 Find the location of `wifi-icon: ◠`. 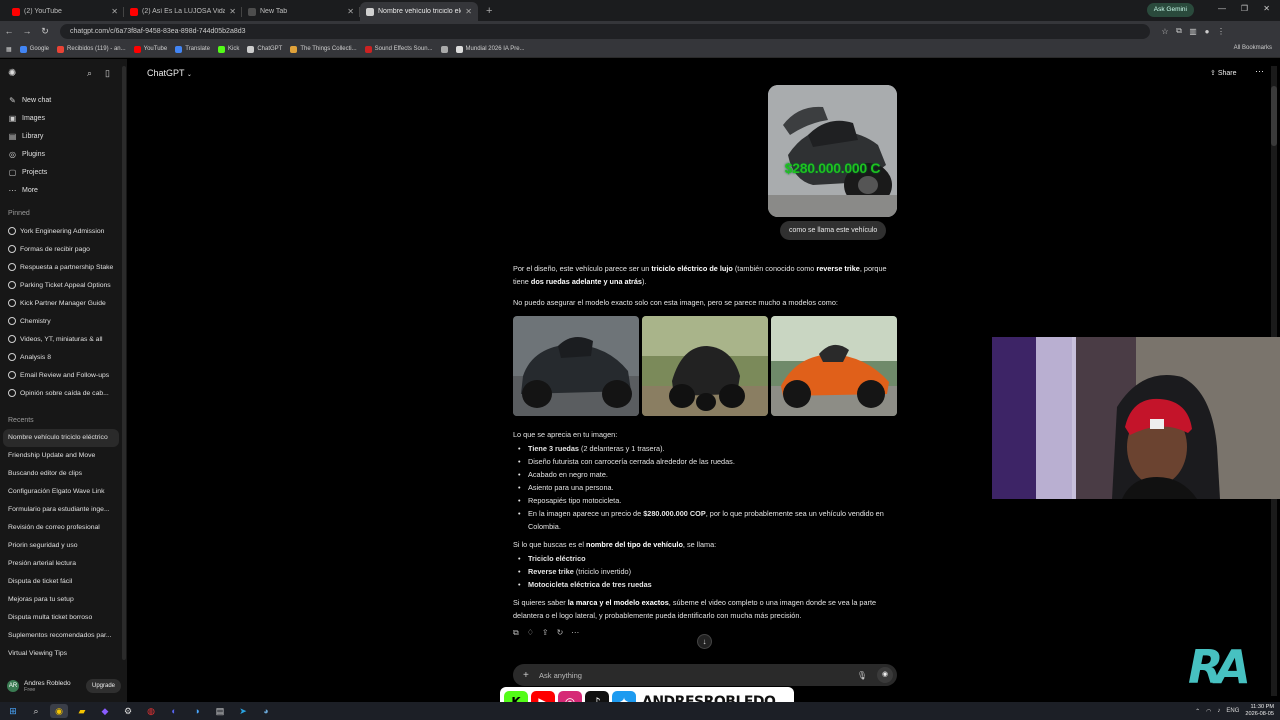

wifi-icon: ◠ is located at coordinates (1208, 711).